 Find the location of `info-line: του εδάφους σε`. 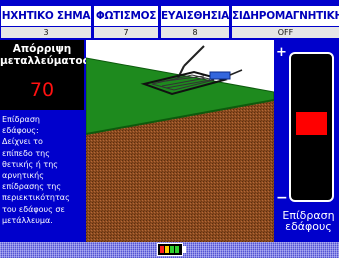

info-line: του εδάφους σε is located at coordinates (33, 209).